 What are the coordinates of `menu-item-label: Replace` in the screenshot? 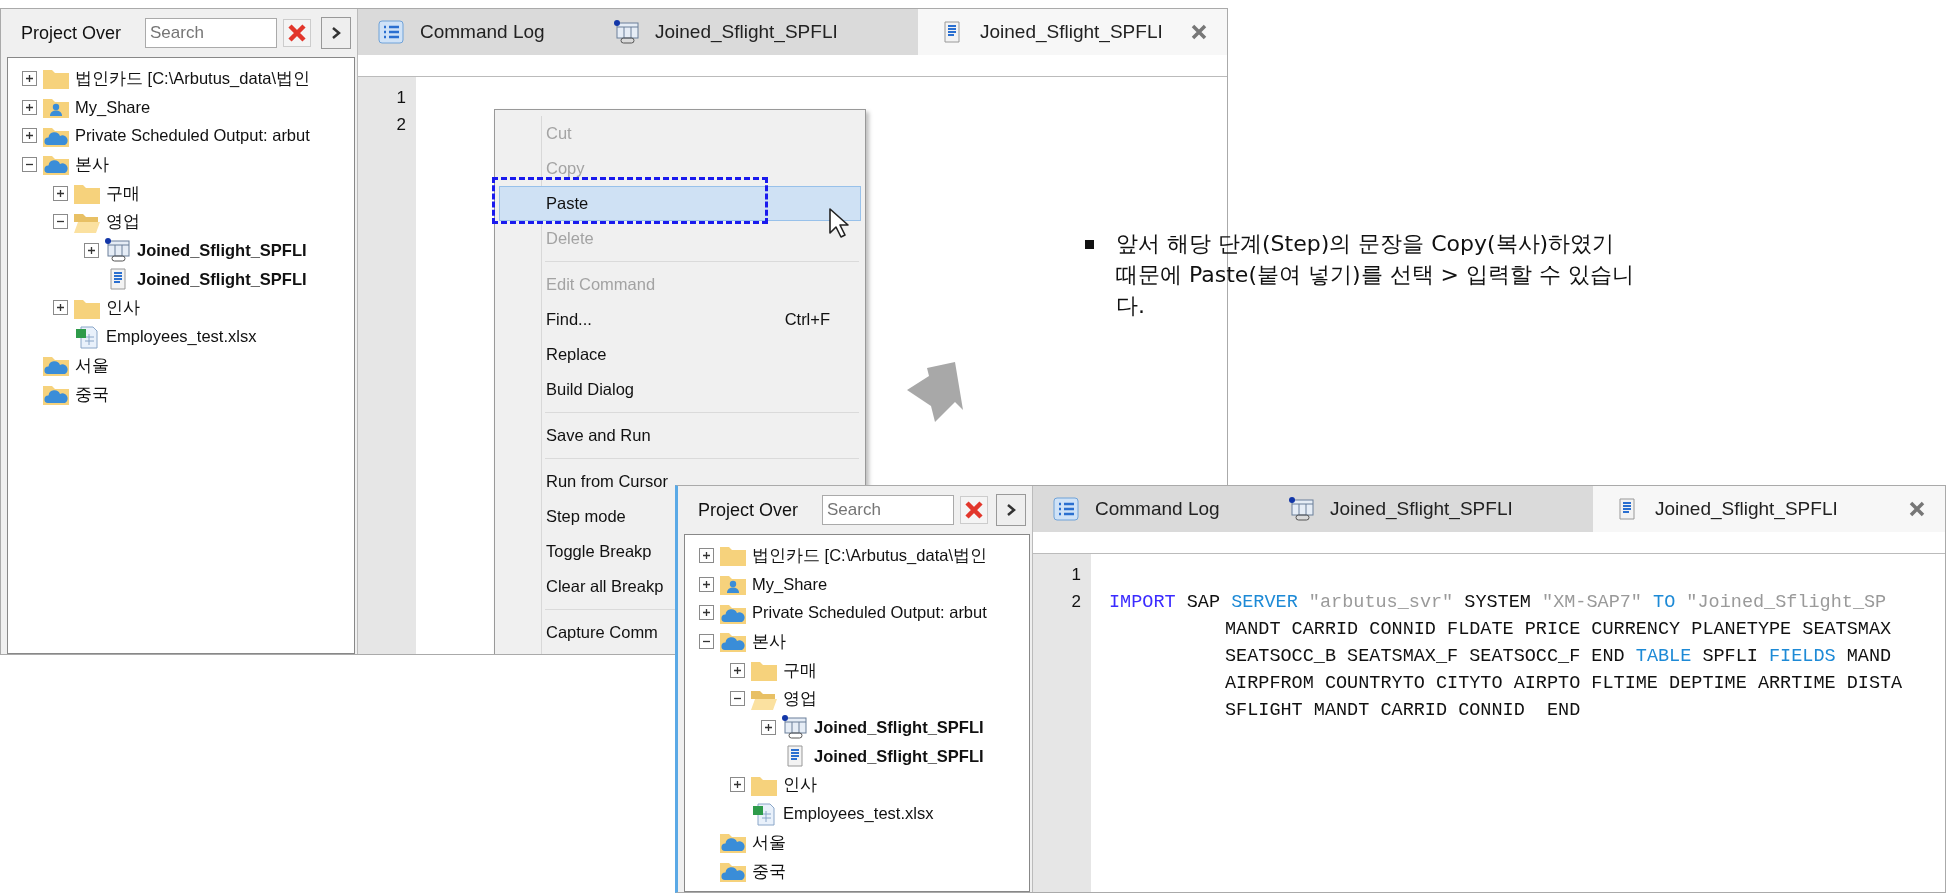 It's located at (576, 355).